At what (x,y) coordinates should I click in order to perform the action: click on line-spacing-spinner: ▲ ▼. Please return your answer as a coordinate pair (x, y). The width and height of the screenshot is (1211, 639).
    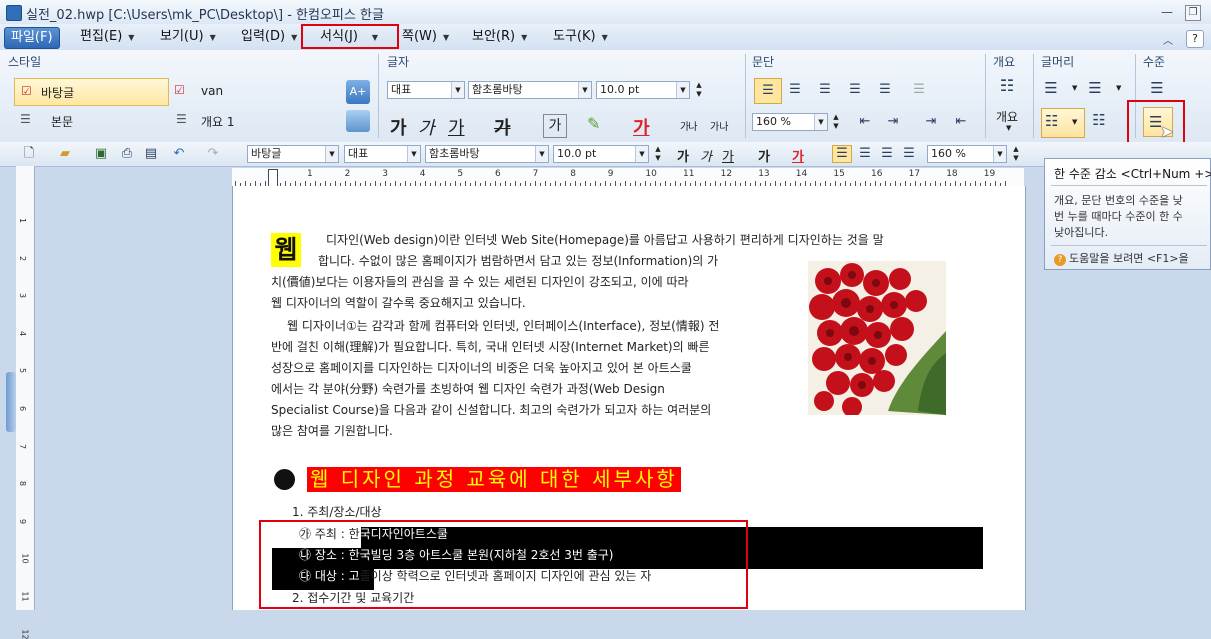
    Looking at the image, I should click on (836, 122).